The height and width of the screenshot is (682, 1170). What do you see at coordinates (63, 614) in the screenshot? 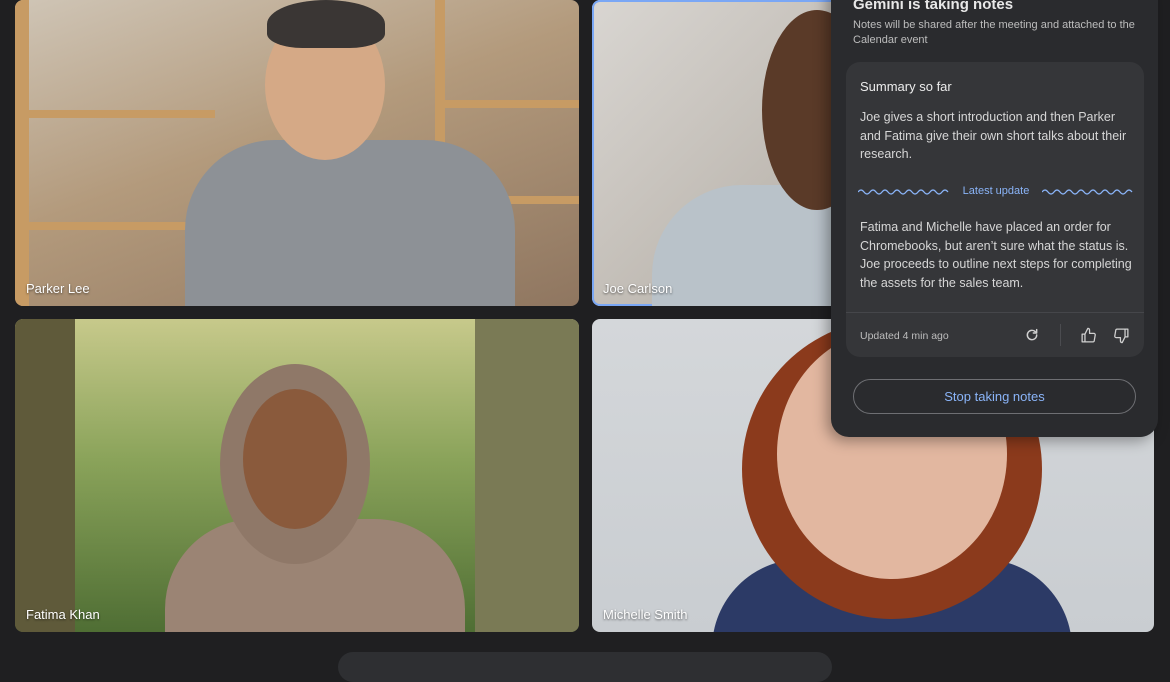
I see `participant-name: Fatima Khan` at bounding box center [63, 614].